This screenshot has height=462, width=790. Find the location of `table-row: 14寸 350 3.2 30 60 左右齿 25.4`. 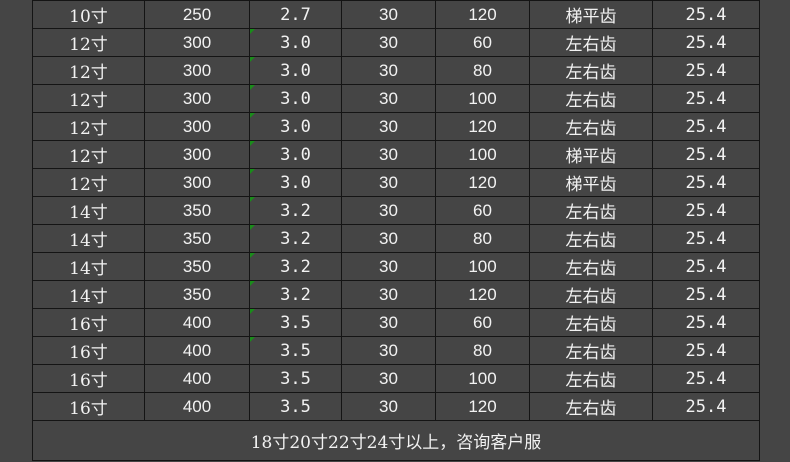

table-row: 14寸 350 3.2 30 60 左右齿 25.4 is located at coordinates (396, 210).